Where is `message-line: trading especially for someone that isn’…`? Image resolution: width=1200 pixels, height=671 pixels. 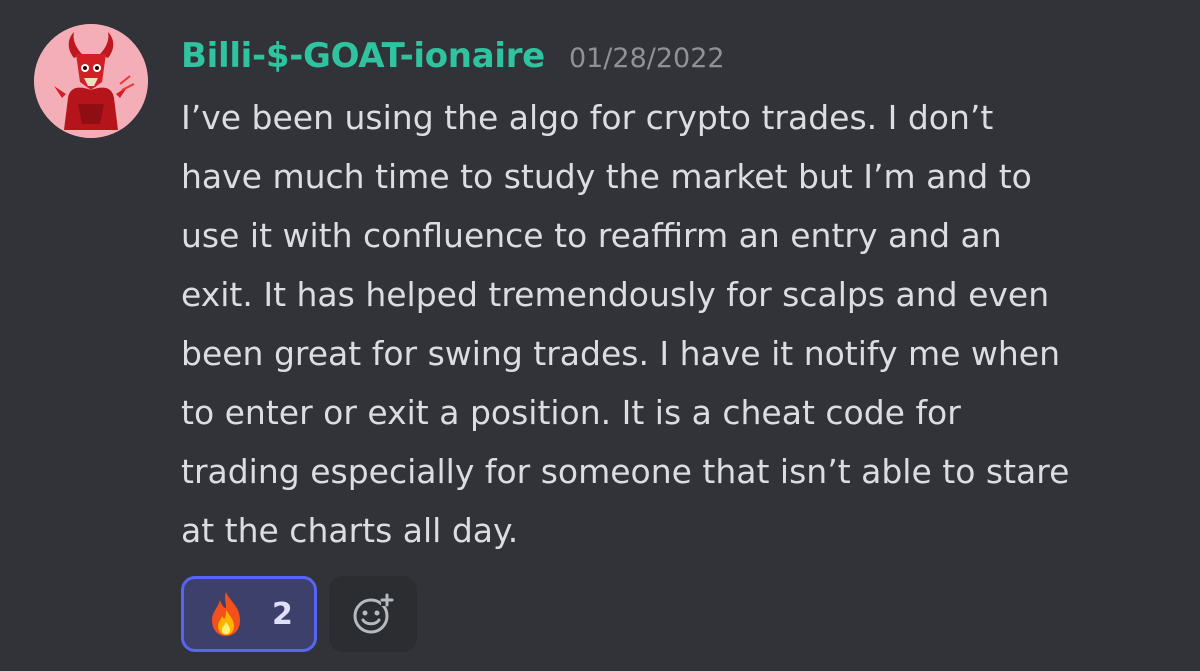 message-line: trading especially for someone that isn’… is located at coordinates (625, 471).